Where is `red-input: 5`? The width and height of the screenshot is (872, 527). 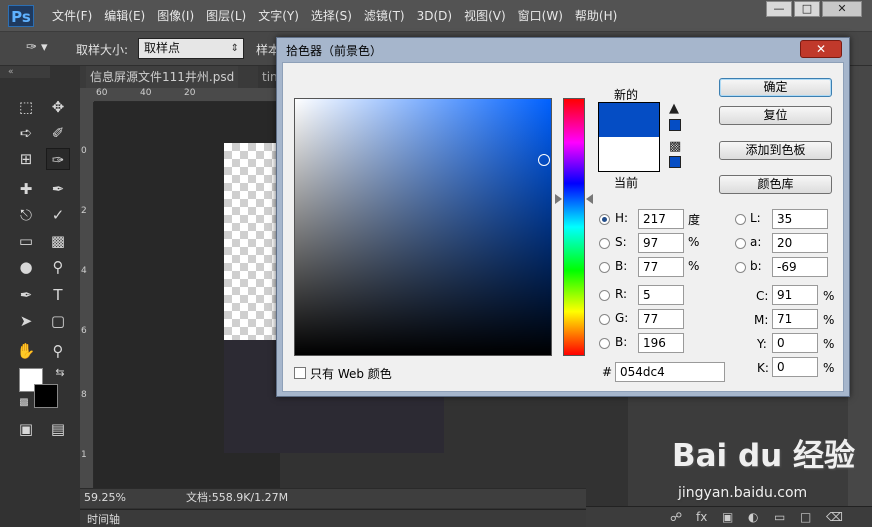 red-input: 5 is located at coordinates (661, 295).